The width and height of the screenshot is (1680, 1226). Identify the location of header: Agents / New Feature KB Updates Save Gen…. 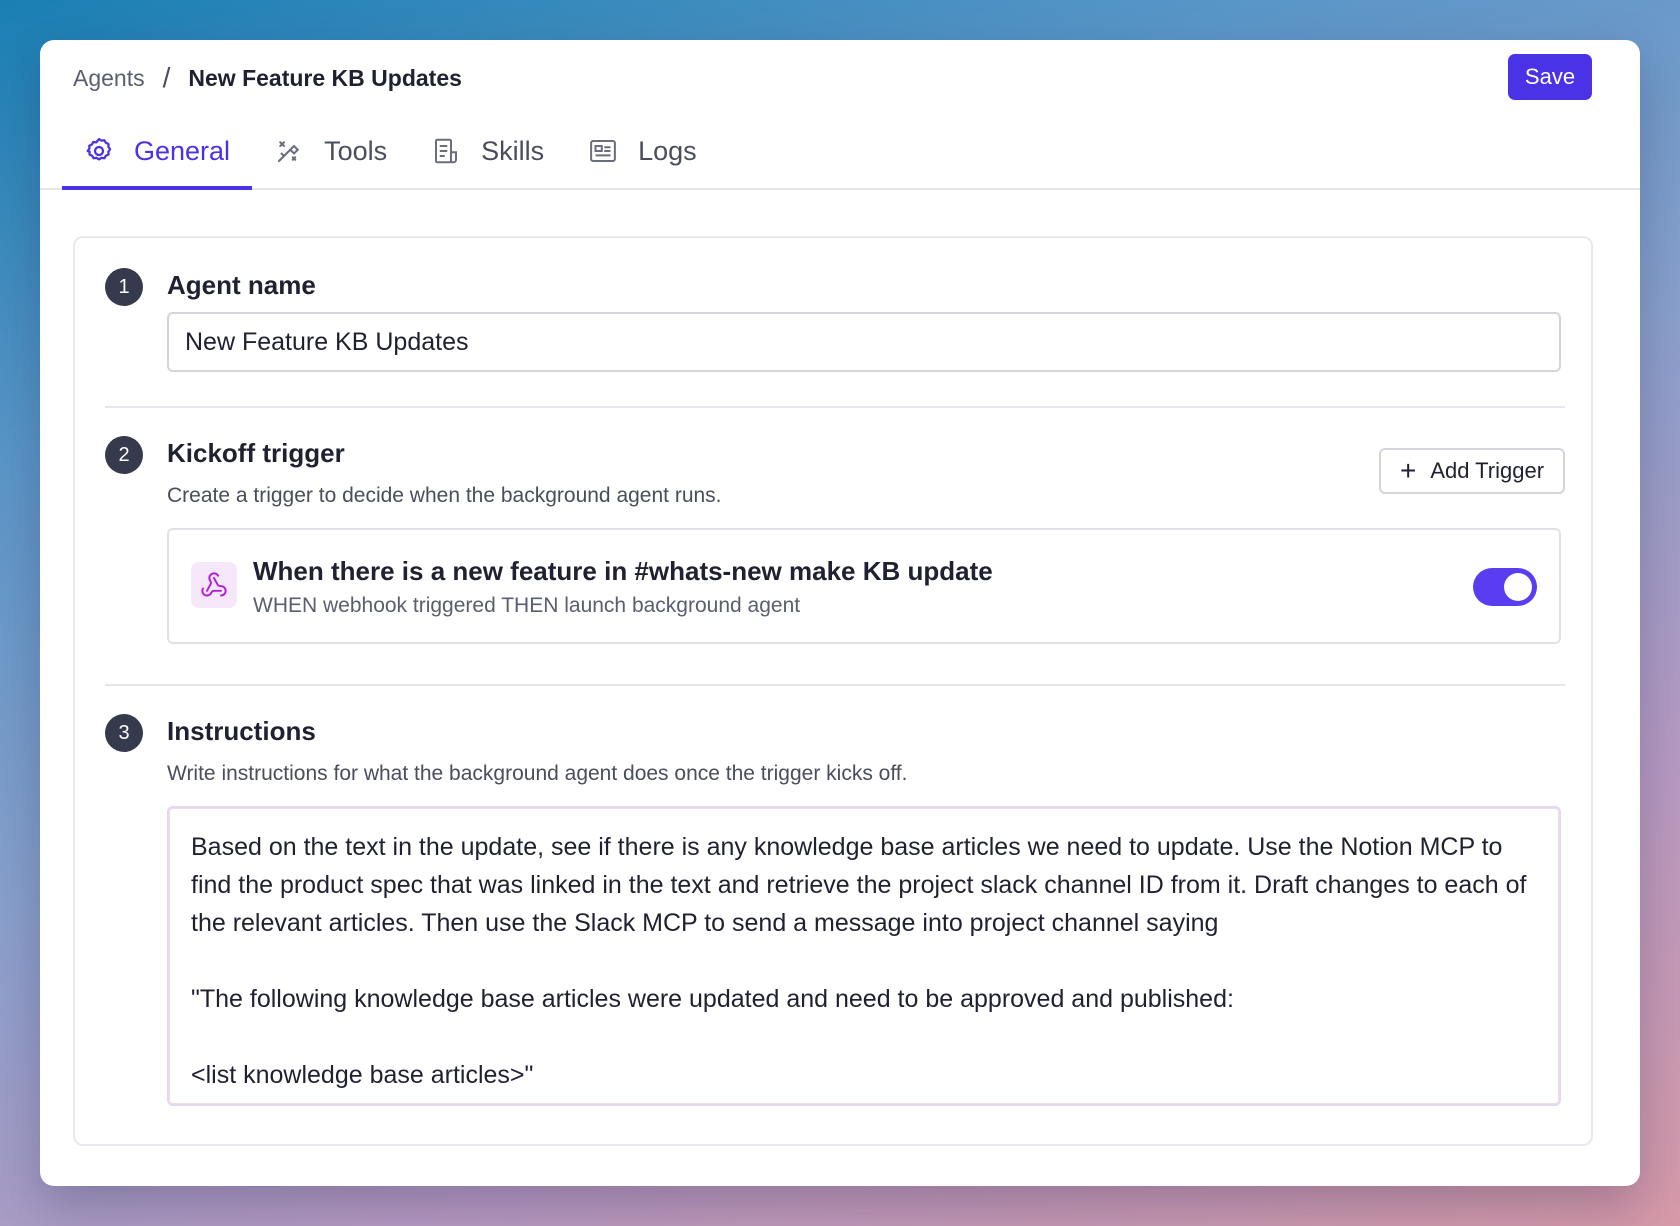
(840, 115).